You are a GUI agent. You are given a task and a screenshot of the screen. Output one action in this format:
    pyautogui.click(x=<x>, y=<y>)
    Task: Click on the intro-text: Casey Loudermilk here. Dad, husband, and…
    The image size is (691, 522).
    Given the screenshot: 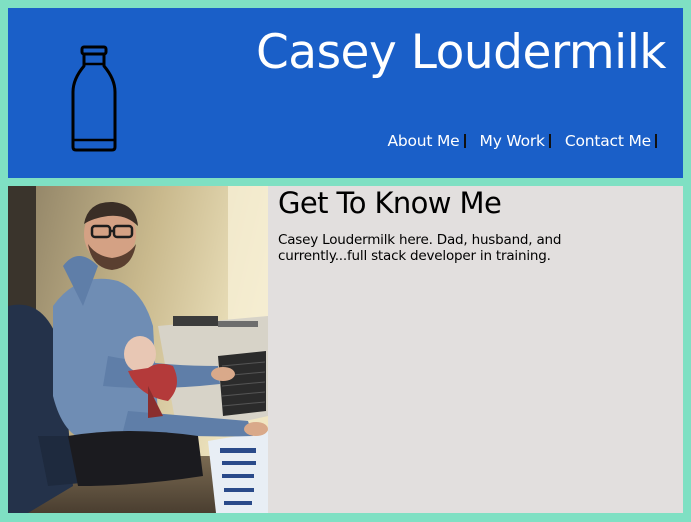 What is the action you would take?
    pyautogui.click(x=420, y=248)
    